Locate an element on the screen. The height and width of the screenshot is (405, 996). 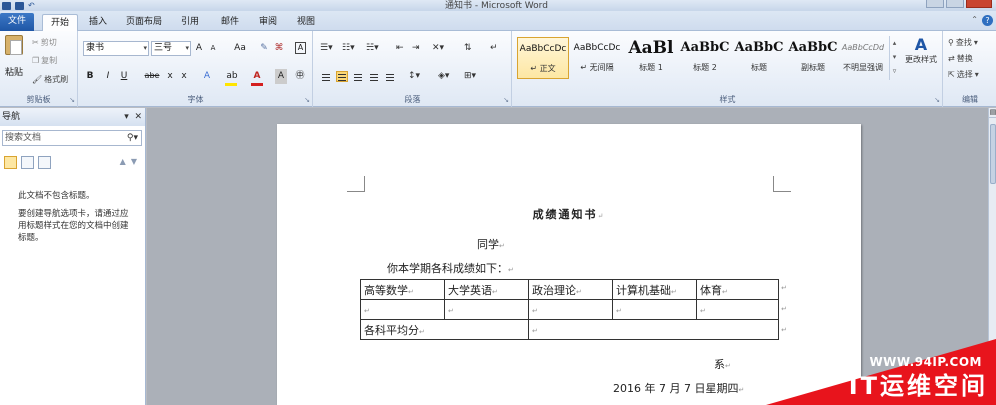
pages-view-icon is located at coordinates (27, 162).